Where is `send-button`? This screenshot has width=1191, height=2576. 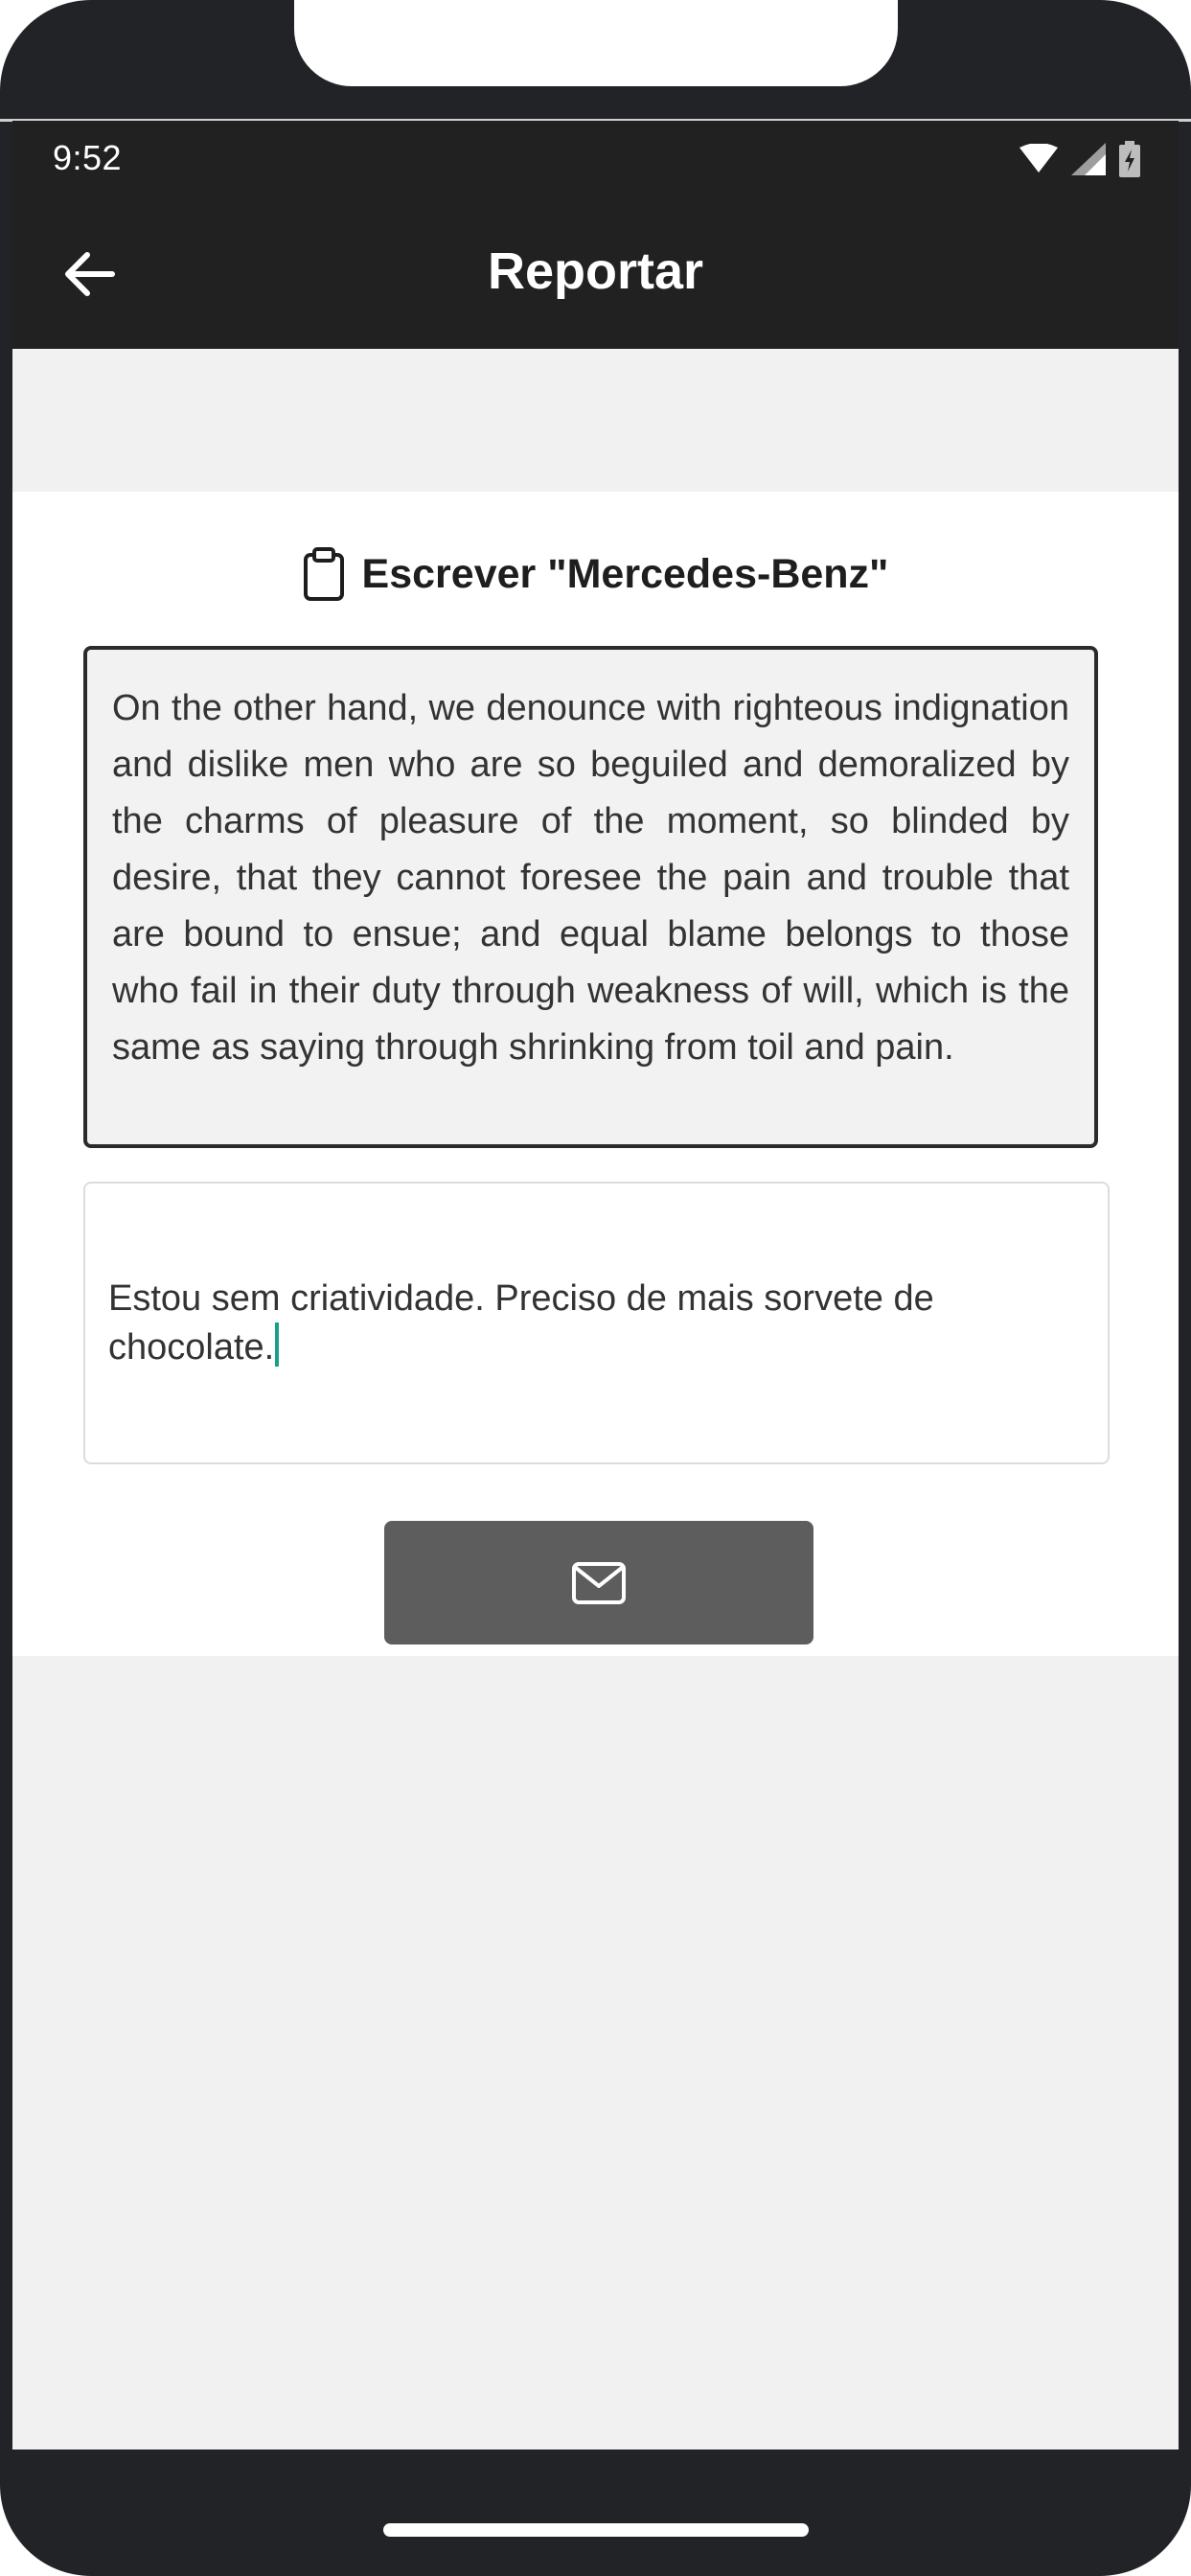 send-button is located at coordinates (598, 1582).